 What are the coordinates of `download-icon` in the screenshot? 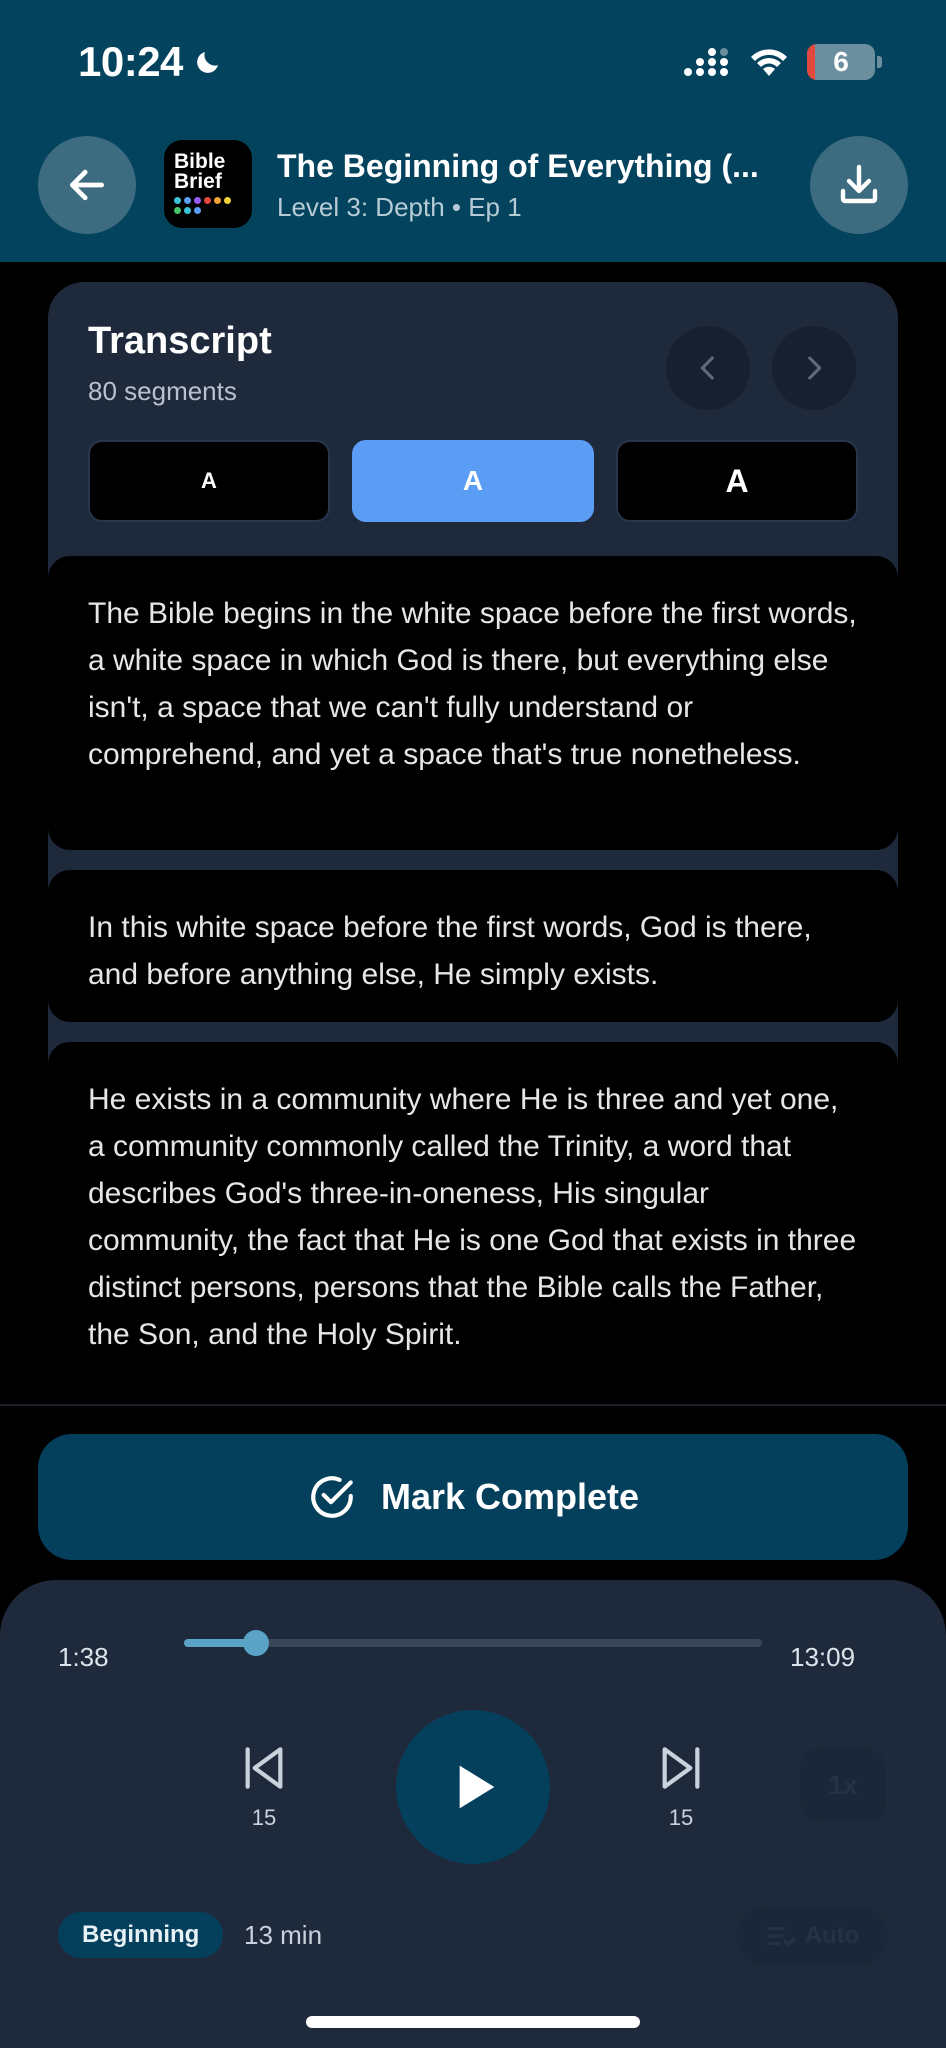 It's located at (859, 184).